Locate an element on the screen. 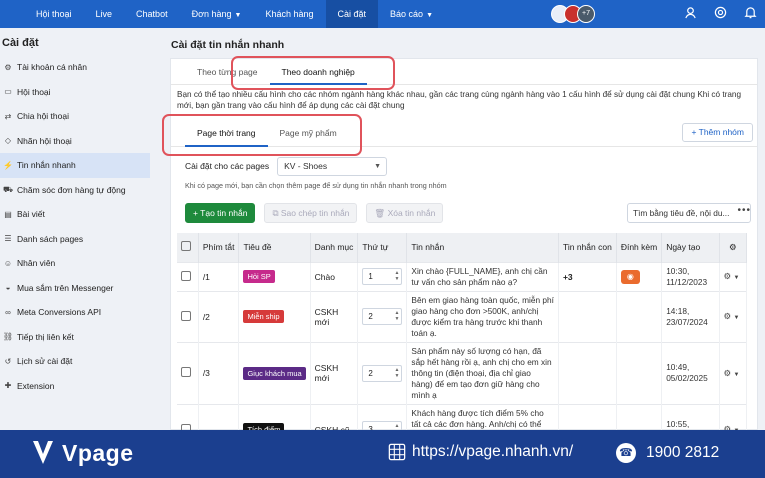 Image resolution: width=765 pixels, height=478 pixels. sidebar-item: ▭ Hội thoại is located at coordinates (75, 92).